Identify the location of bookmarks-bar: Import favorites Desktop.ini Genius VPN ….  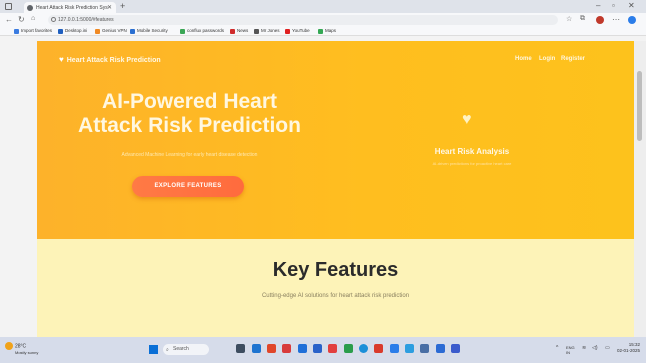
(323, 31).